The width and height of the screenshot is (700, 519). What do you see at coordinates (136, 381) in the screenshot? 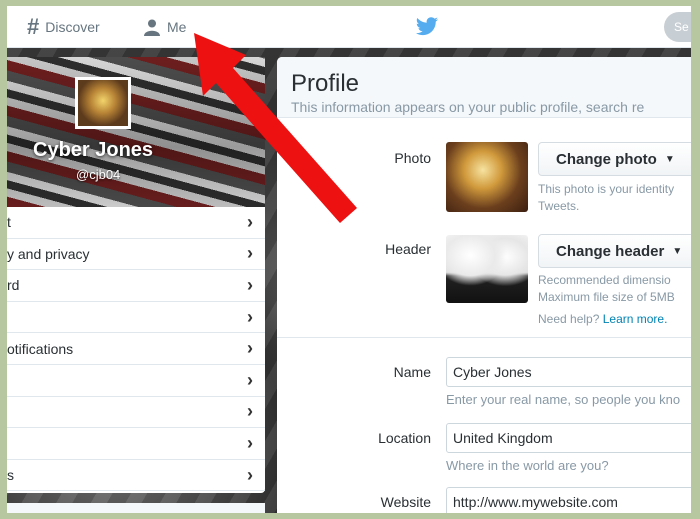
I see `menu-item-profile: ›` at bounding box center [136, 381].